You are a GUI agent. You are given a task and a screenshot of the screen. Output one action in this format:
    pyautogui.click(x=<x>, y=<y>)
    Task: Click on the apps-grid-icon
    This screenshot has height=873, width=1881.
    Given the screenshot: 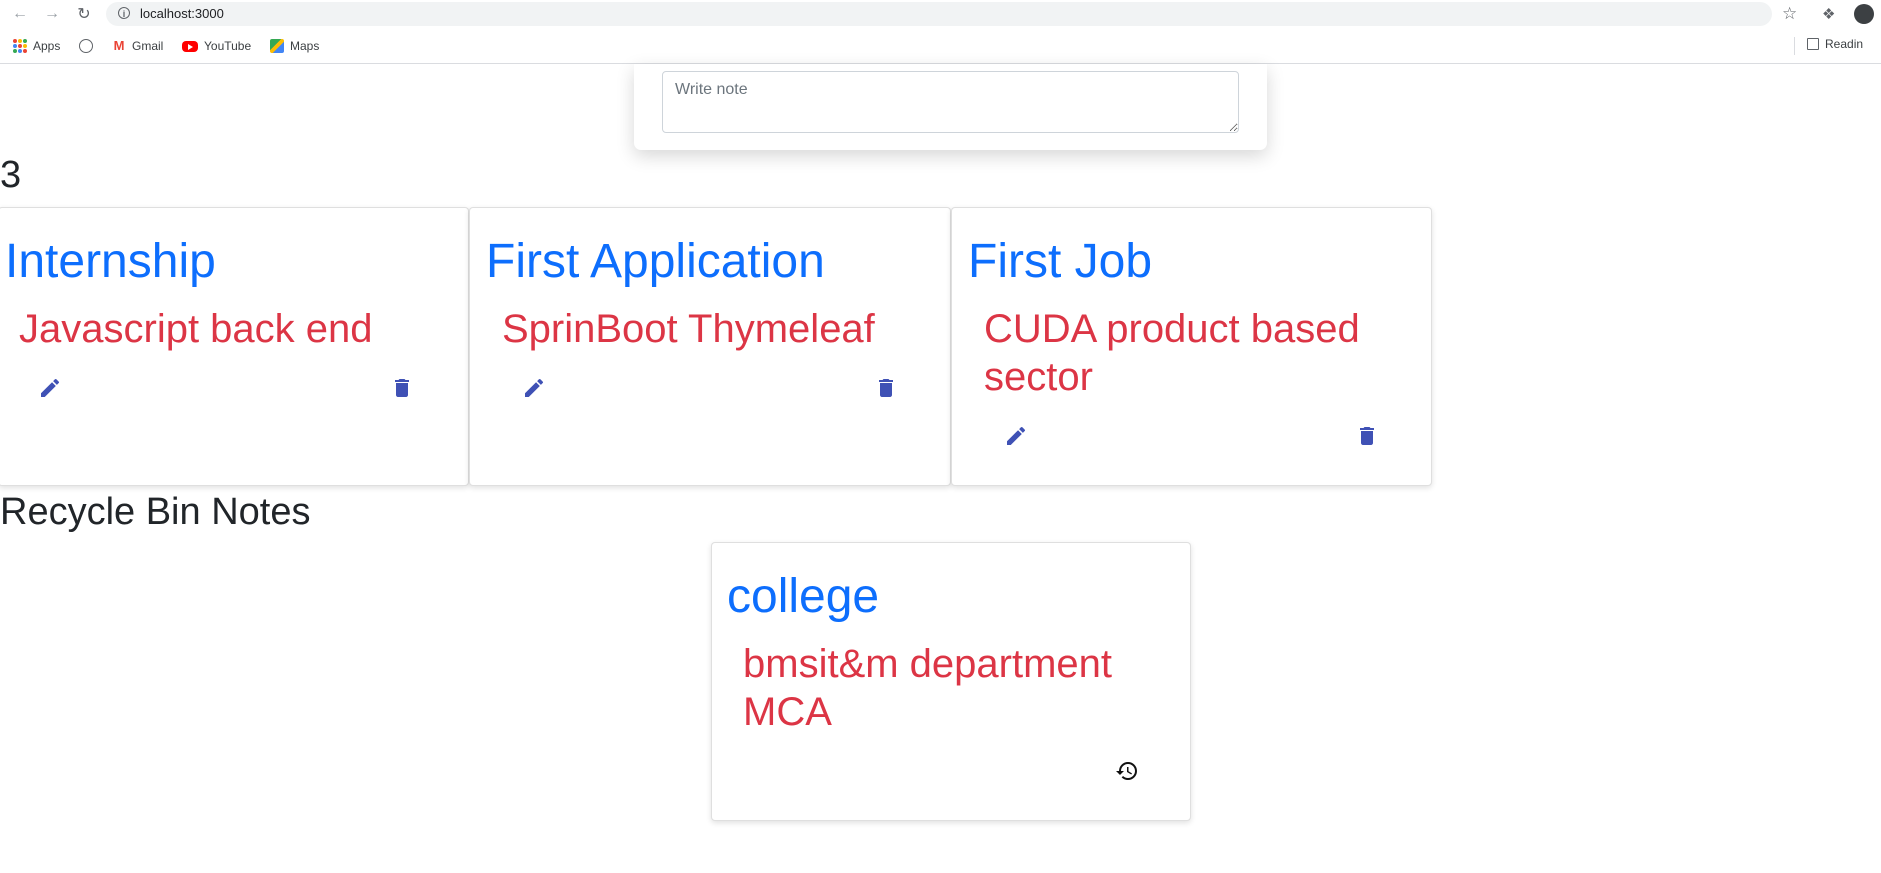 What is the action you would take?
    pyautogui.click(x=20, y=46)
    